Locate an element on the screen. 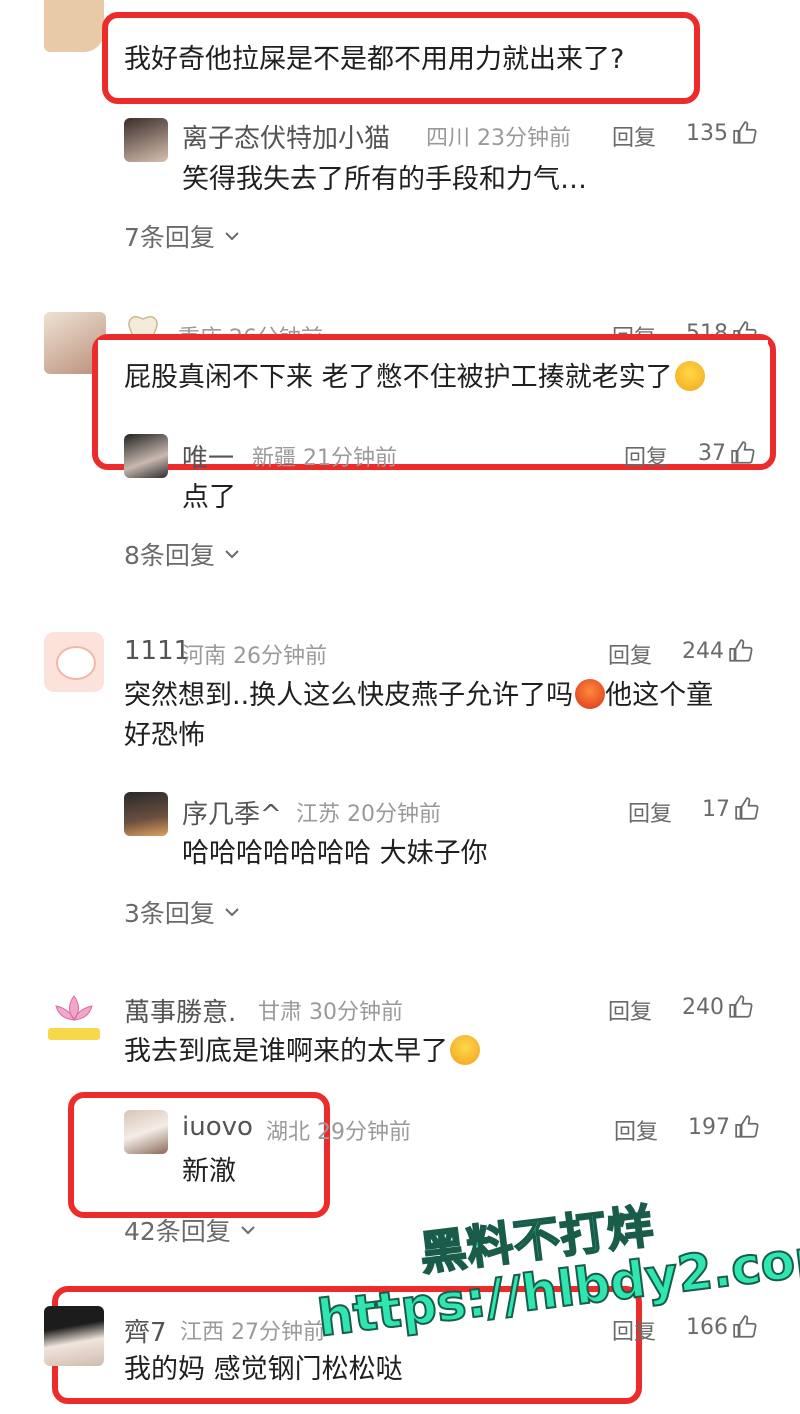 The width and height of the screenshot is (800, 1414). expand-replies-label: 8条回复 is located at coordinates (169, 555).